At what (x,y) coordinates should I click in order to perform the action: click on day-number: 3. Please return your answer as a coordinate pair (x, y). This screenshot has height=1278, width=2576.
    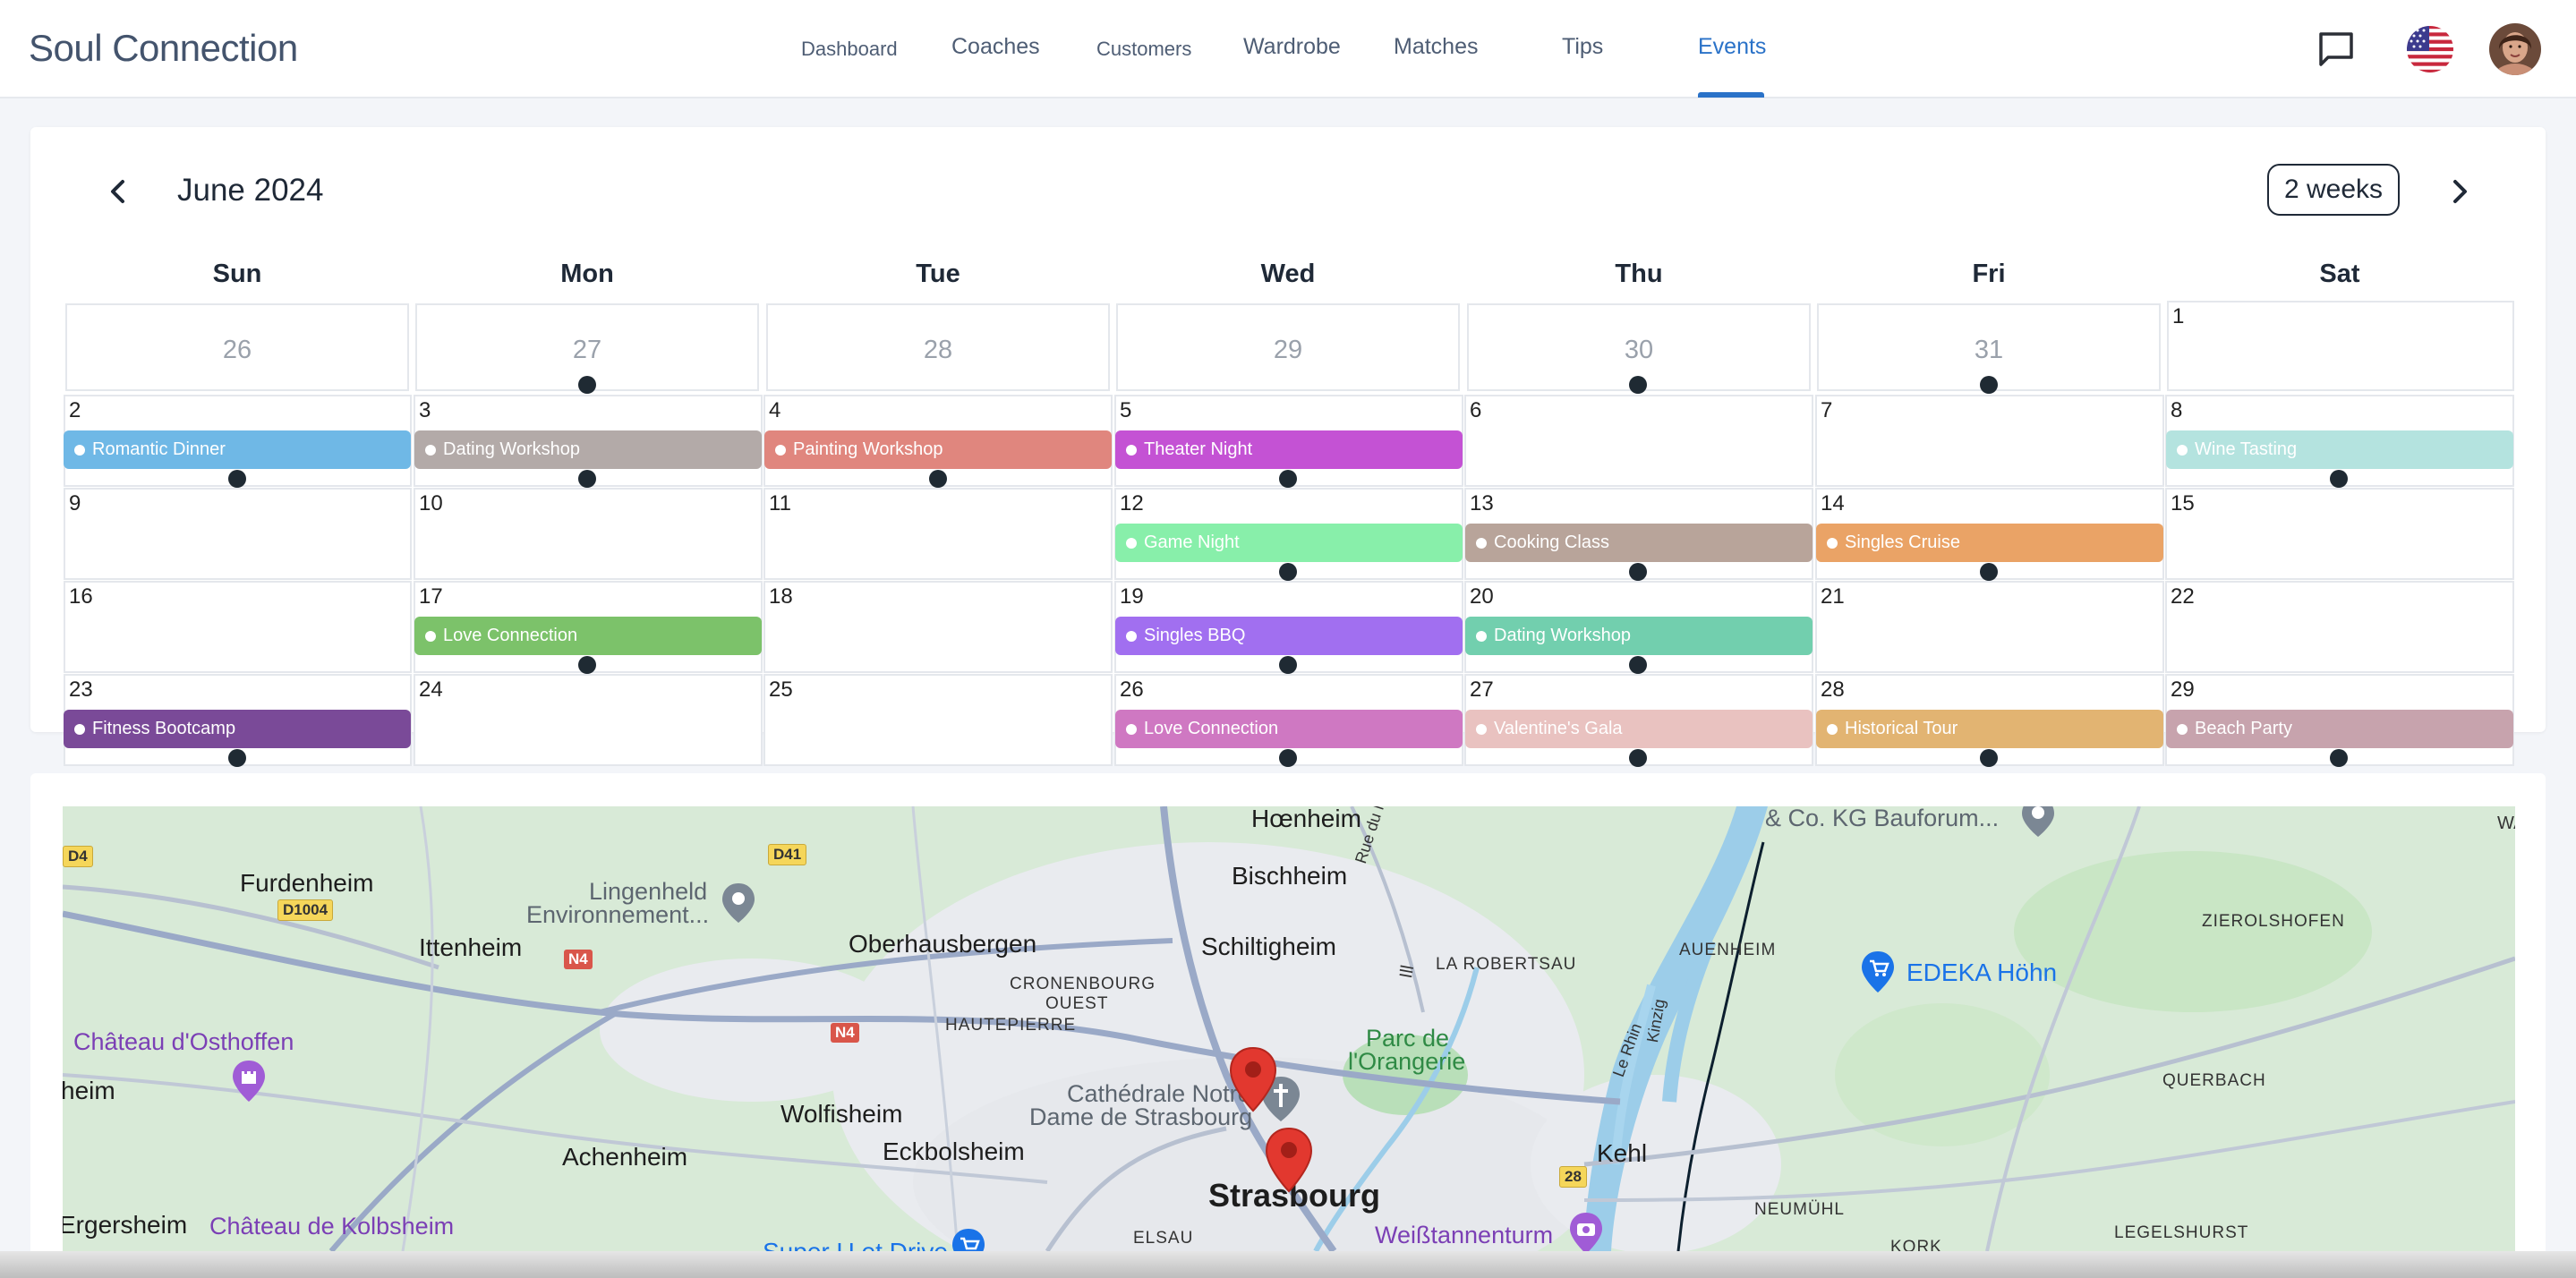
    Looking at the image, I should click on (425, 410).